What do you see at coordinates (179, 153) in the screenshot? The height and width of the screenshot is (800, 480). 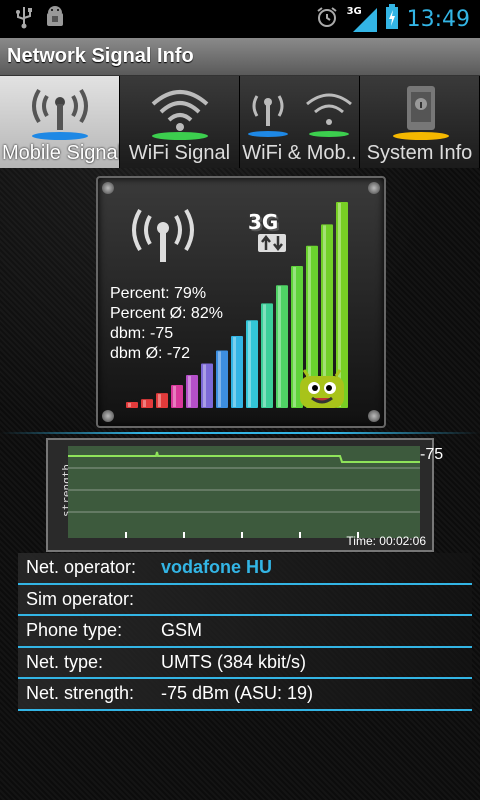 I see `tab-label: WiFi Signal` at bounding box center [179, 153].